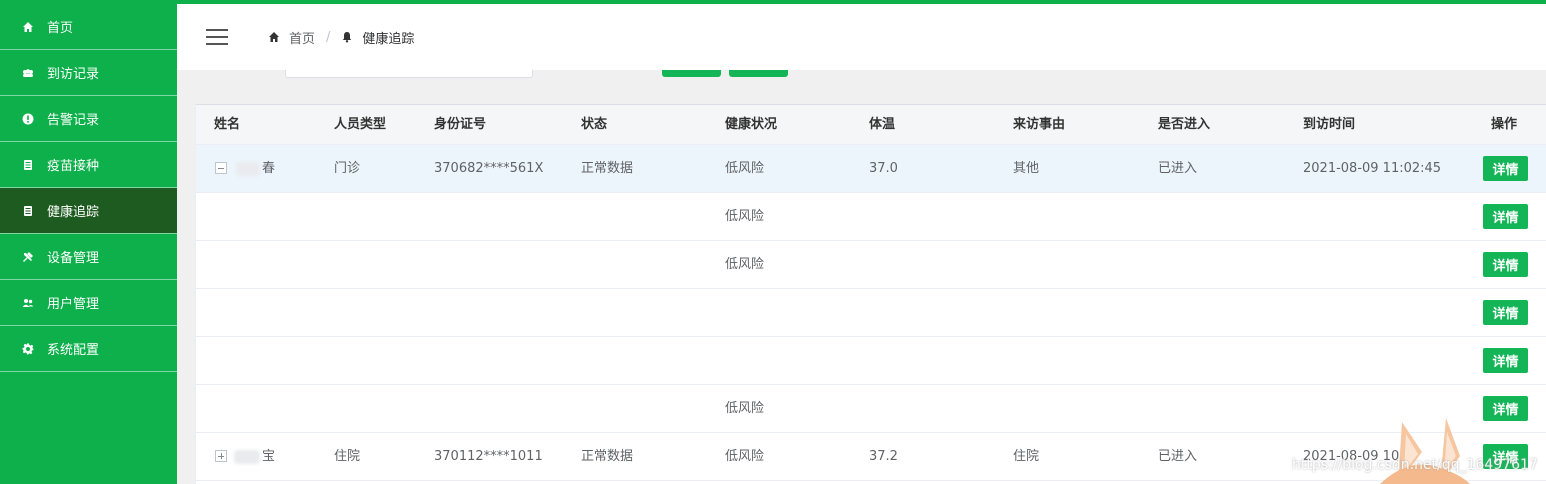  I want to click on cell-temp: 37.2, so click(883, 456).